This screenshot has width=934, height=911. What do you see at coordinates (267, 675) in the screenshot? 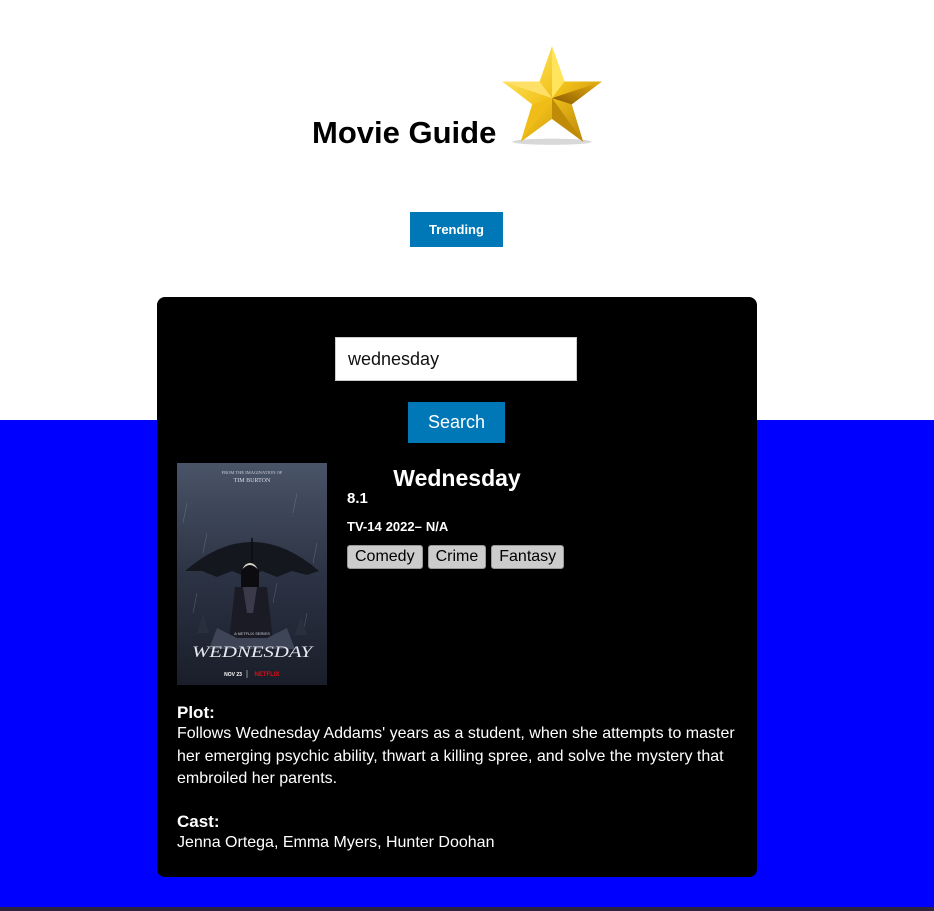
I see `poster-network: NETFLIX` at bounding box center [267, 675].